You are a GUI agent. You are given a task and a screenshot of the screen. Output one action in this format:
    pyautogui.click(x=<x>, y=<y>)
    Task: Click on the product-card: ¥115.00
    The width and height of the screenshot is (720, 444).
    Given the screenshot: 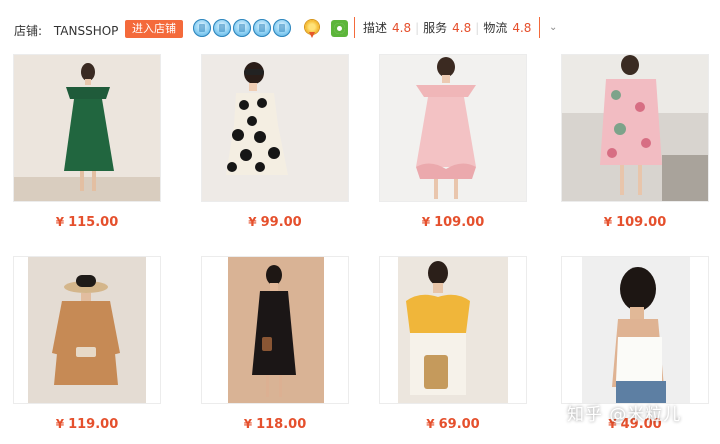 What is the action you would take?
    pyautogui.click(x=87, y=142)
    